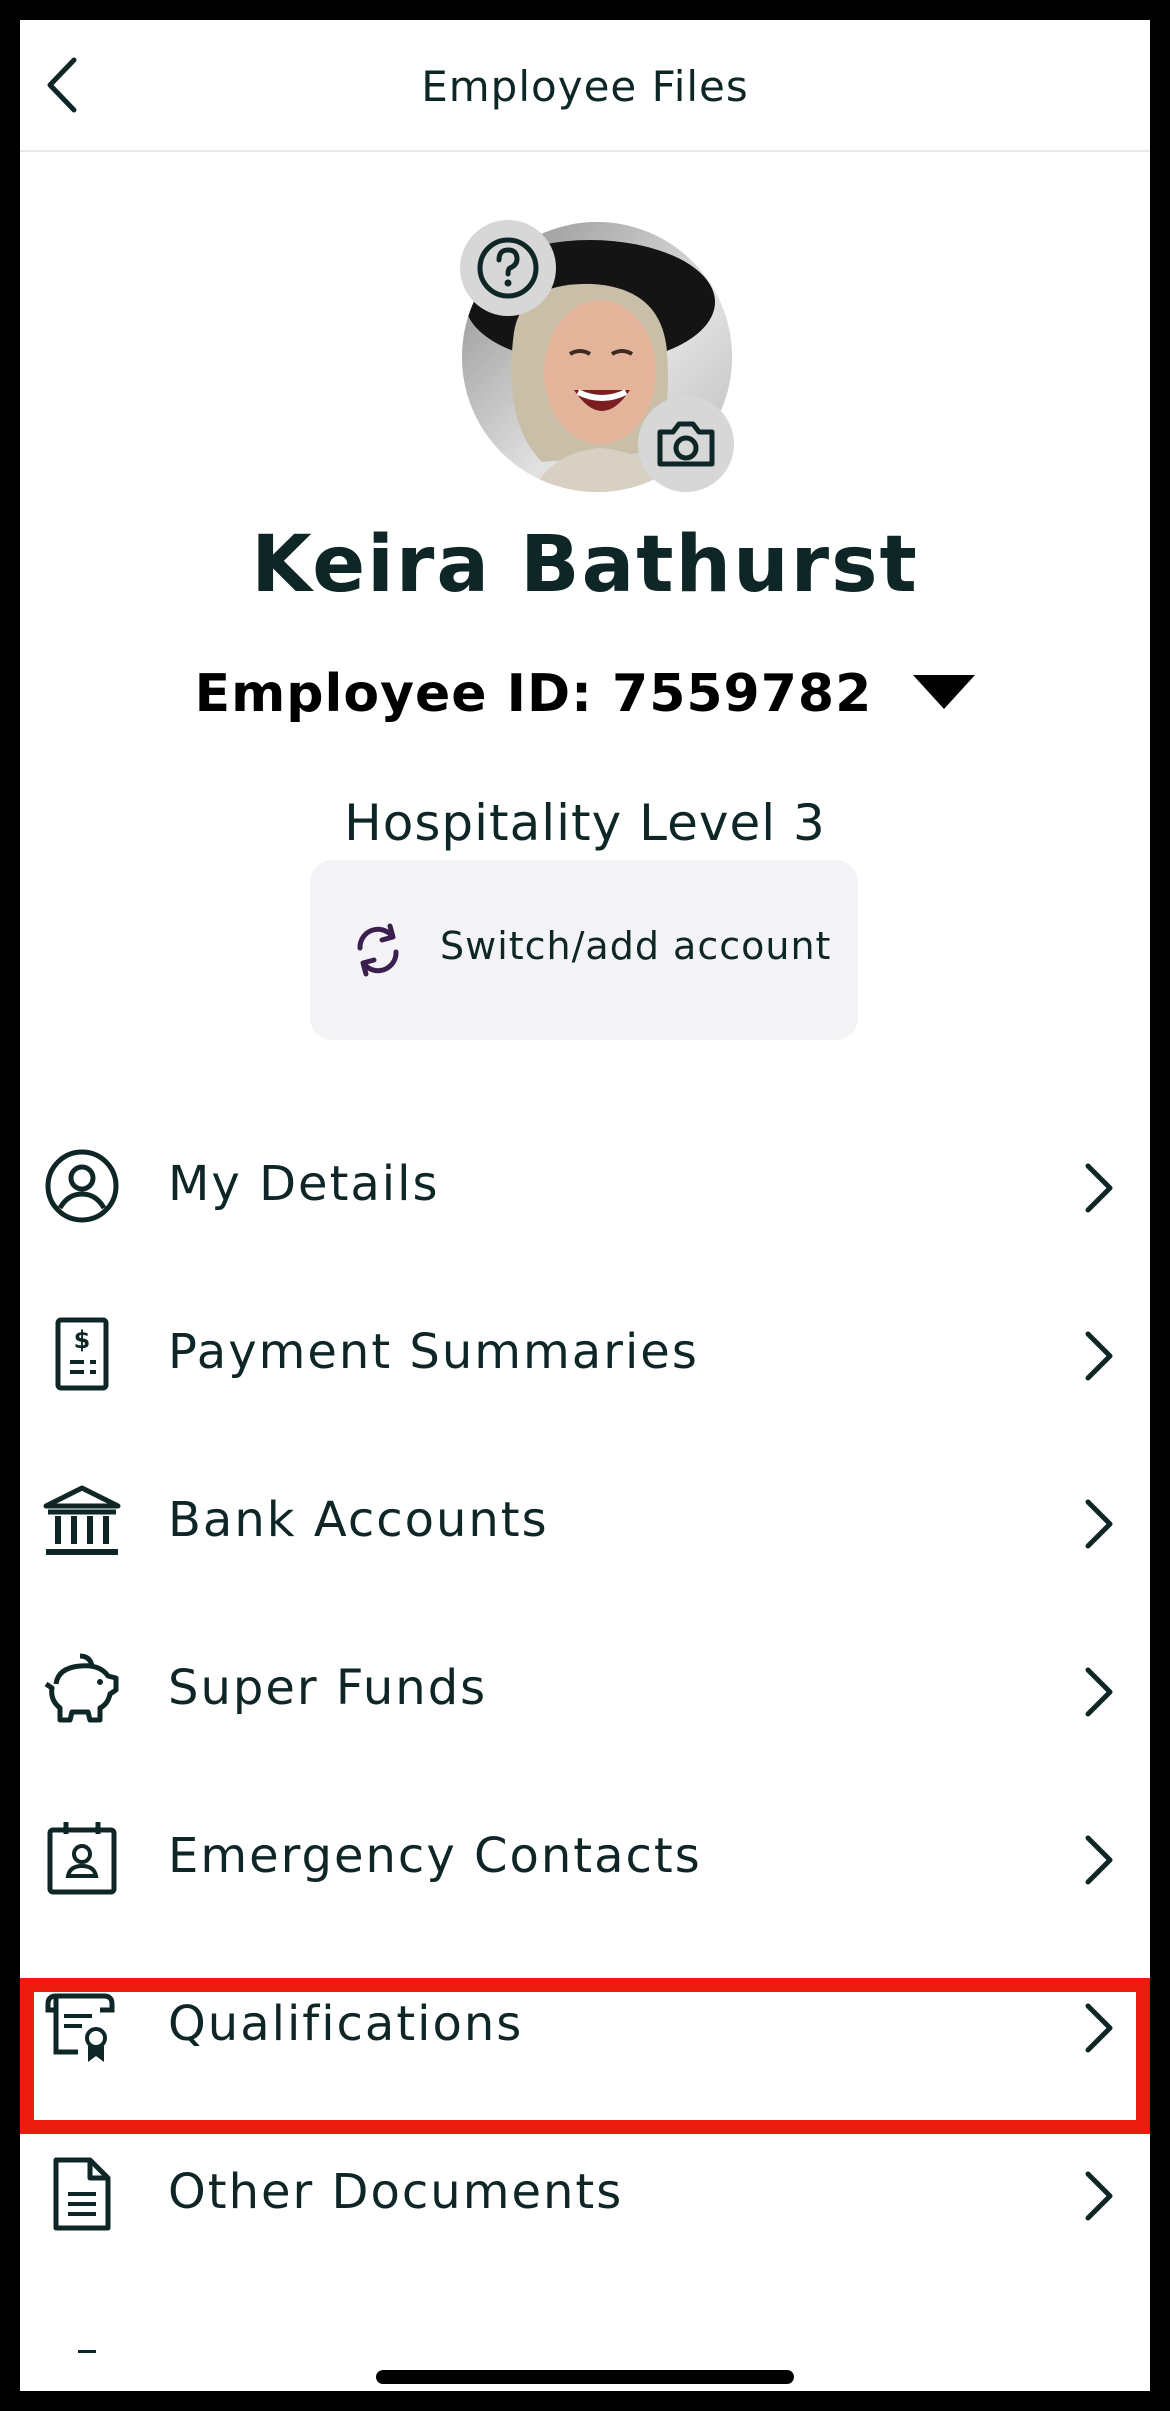 This screenshot has width=1170, height=2411. I want to click on employee-id-text: Employee ID: 7559782, so click(533, 694).